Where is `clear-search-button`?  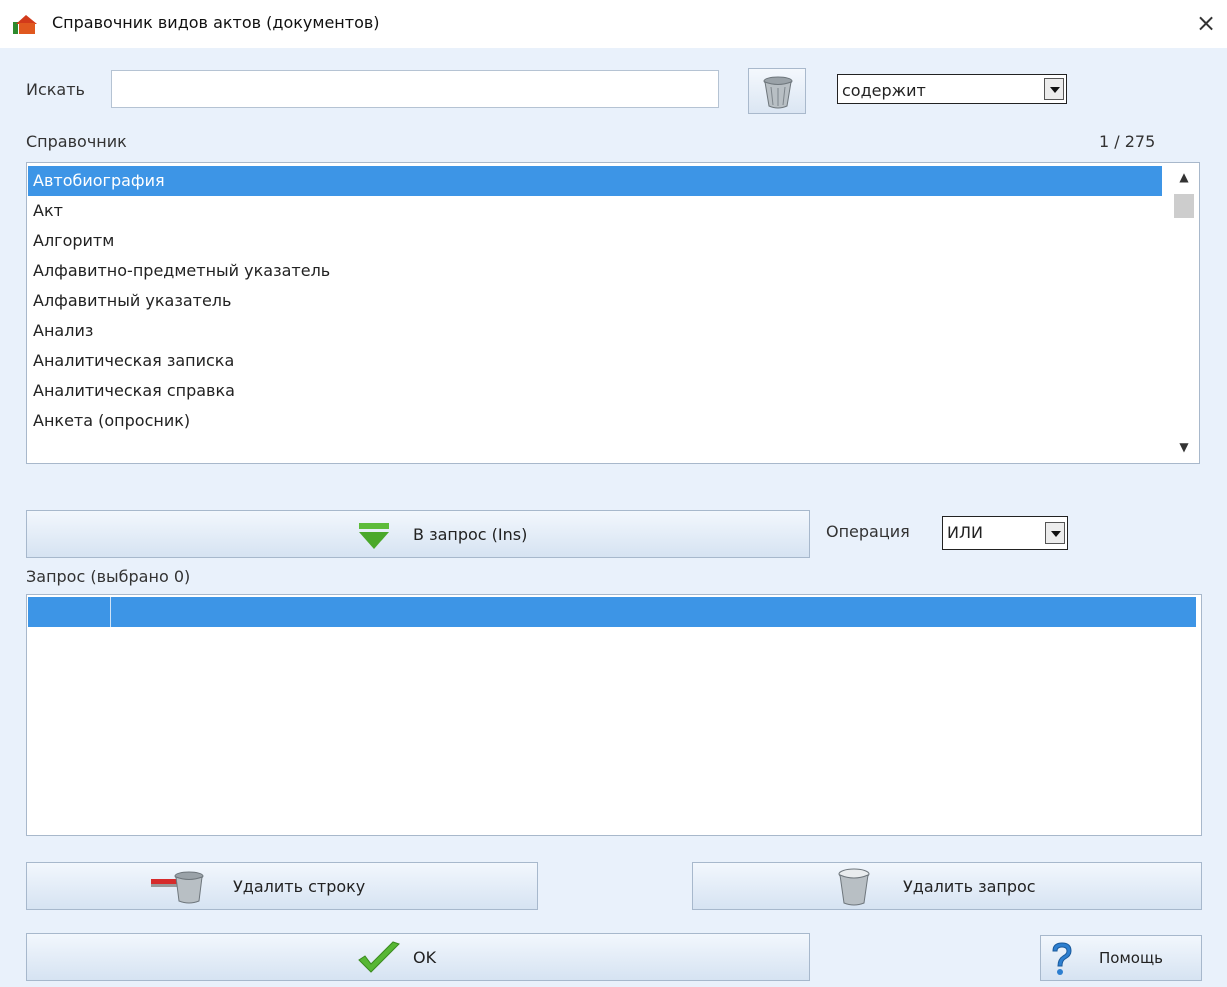
clear-search-button is located at coordinates (777, 91).